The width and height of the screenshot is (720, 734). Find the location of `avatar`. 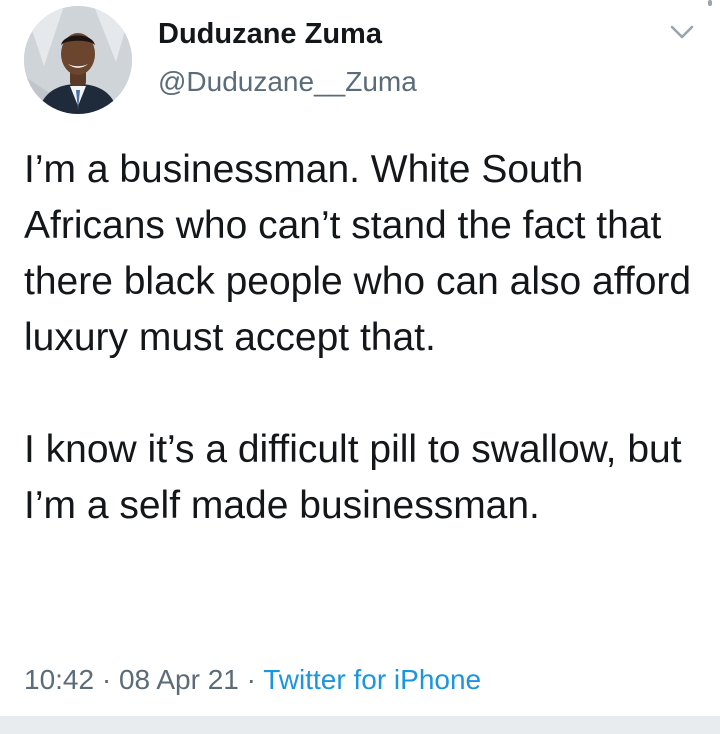

avatar is located at coordinates (78, 60).